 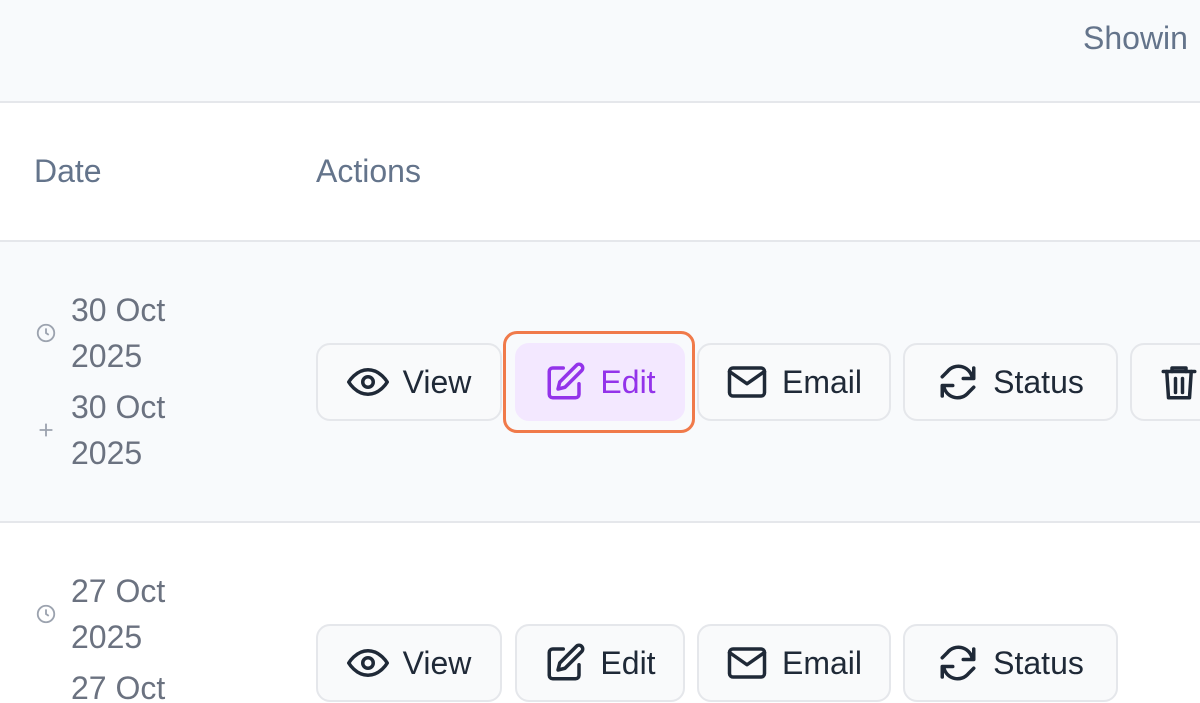 What do you see at coordinates (46, 430) in the screenshot?
I see `plus-icon` at bounding box center [46, 430].